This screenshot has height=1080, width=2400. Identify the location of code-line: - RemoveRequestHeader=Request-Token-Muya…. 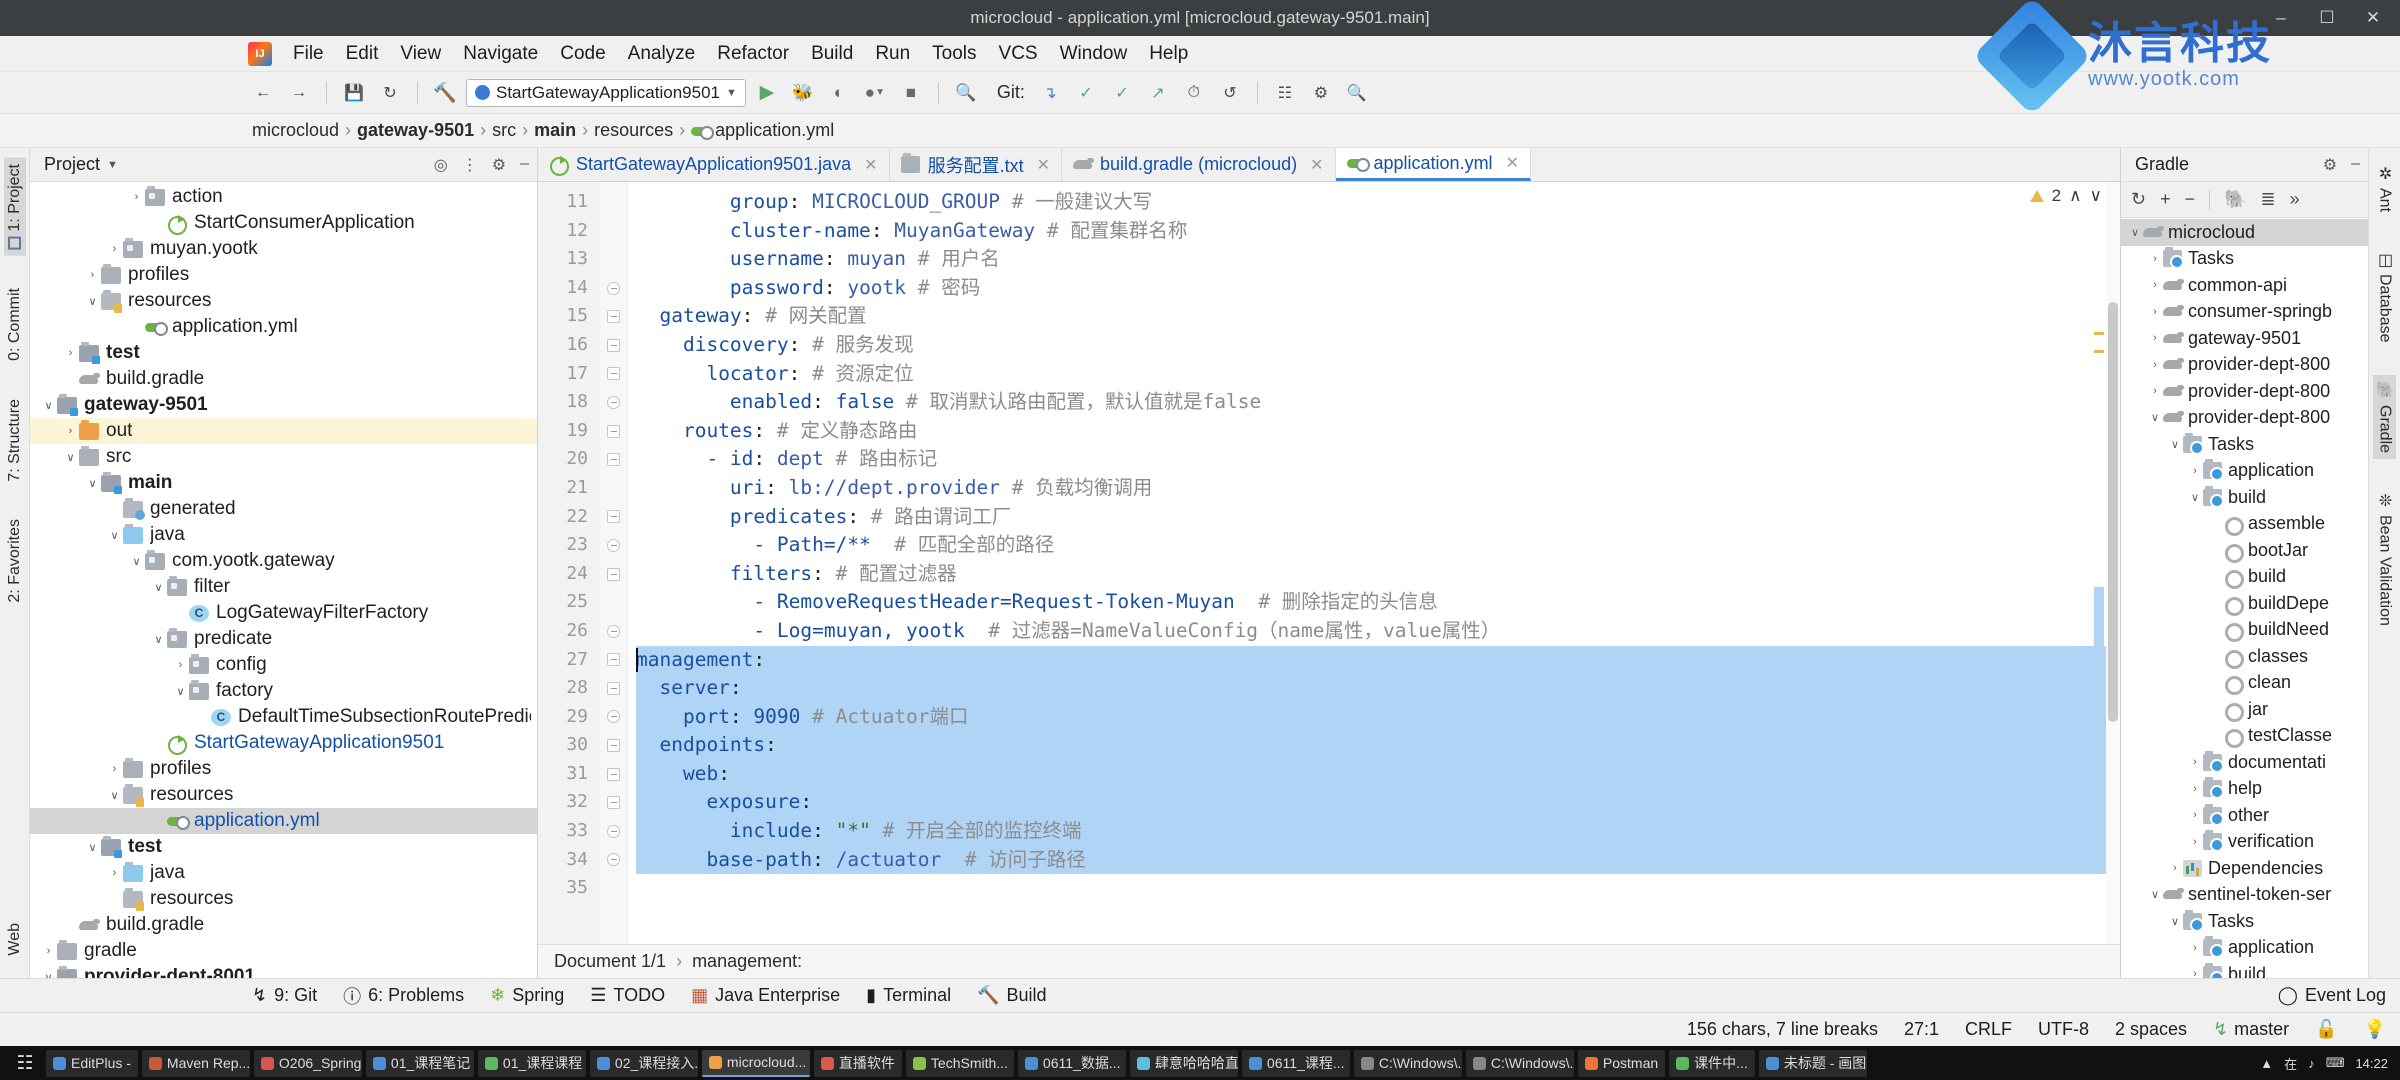
(1378, 602).